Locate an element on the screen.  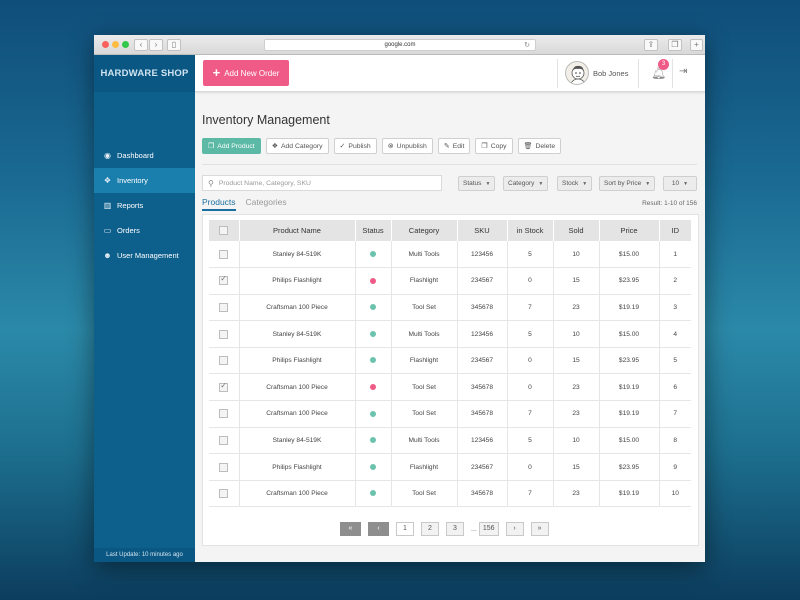
column-header-price: Price is located at coordinates (629, 230).